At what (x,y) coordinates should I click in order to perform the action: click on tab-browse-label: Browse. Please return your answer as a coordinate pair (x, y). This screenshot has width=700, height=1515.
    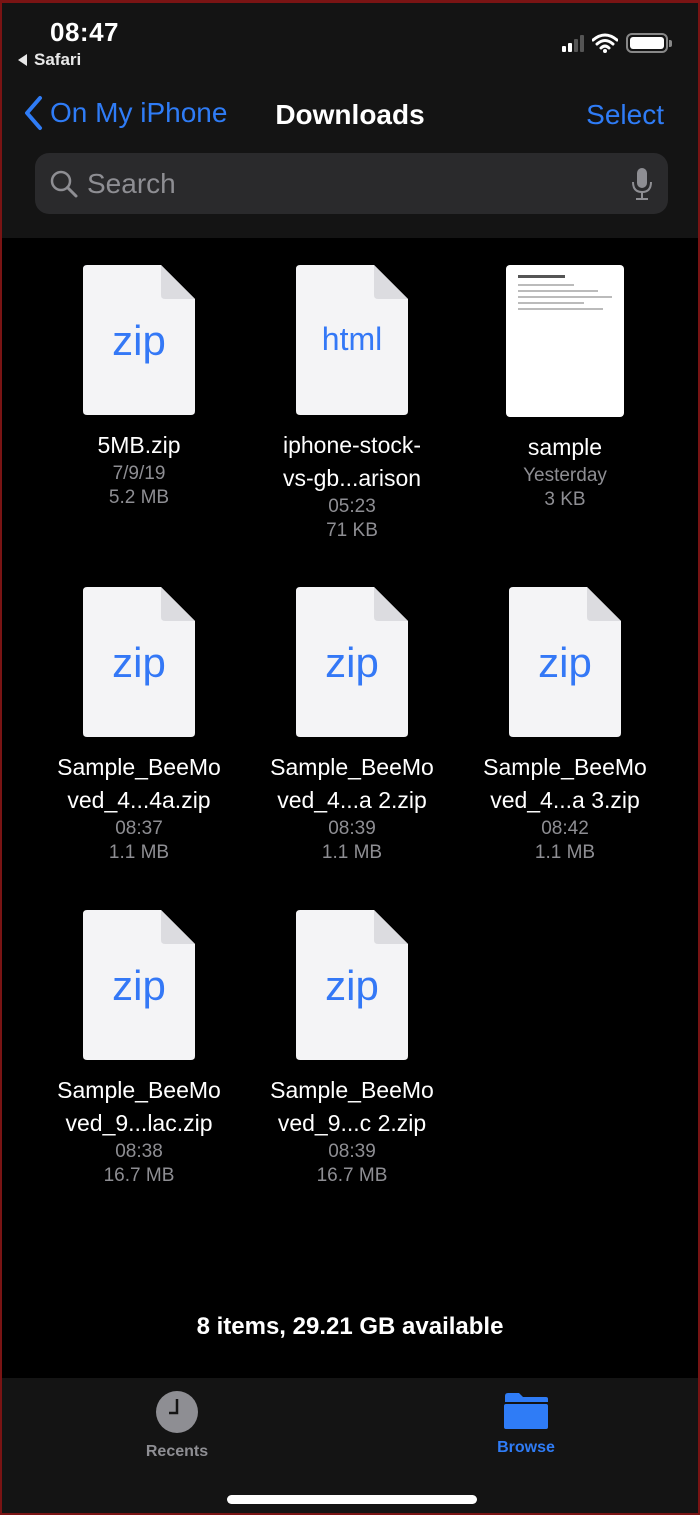
    Looking at the image, I should click on (526, 1447).